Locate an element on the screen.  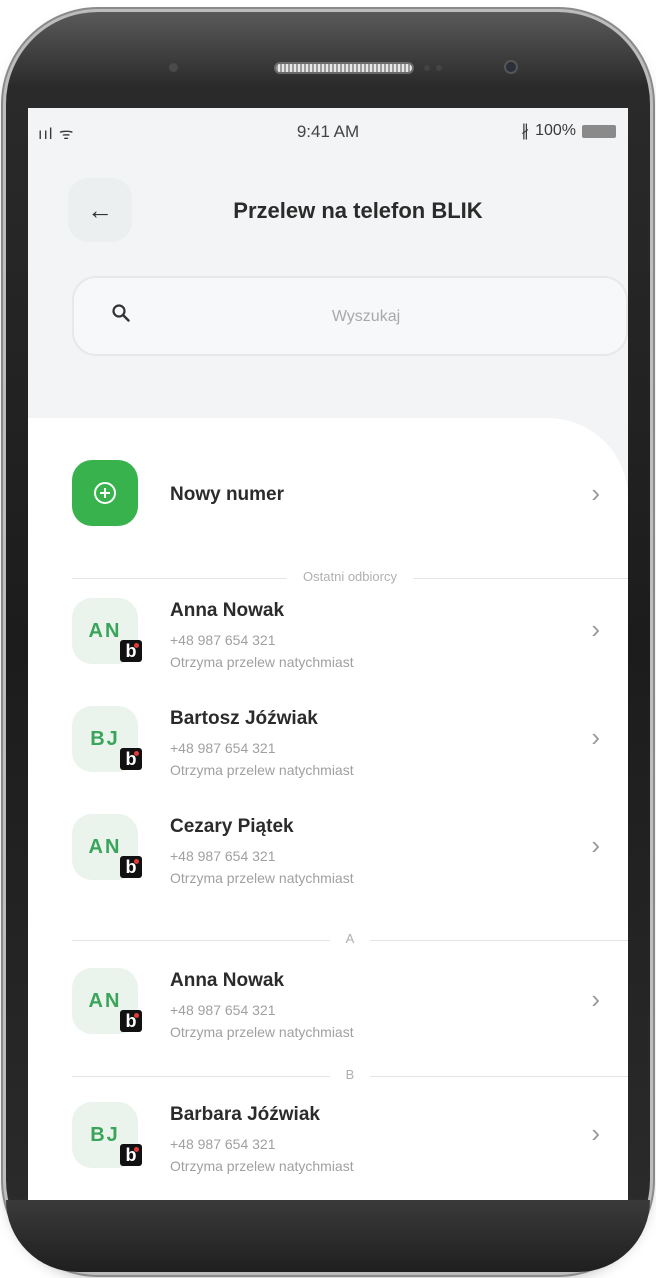
search-input is located at coordinates (366, 317).